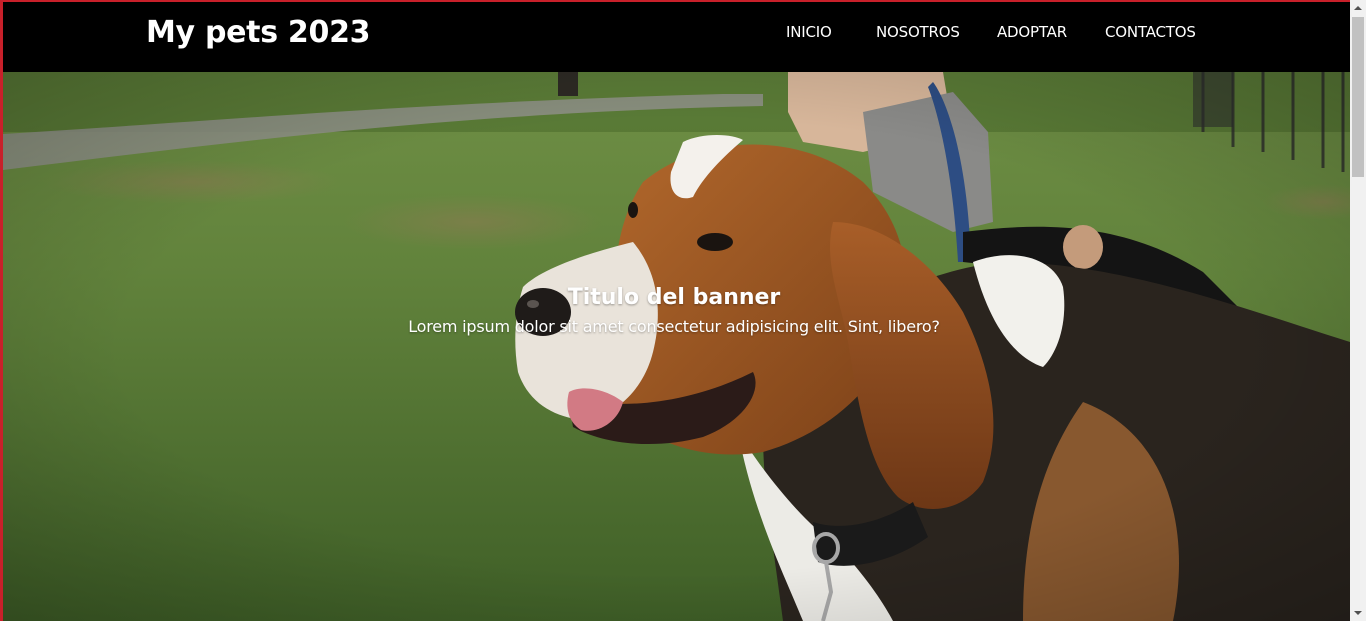 This screenshot has width=1366, height=621. What do you see at coordinates (1150, 32) in the screenshot?
I see `nav-link-contactos: CONTACTOS` at bounding box center [1150, 32].